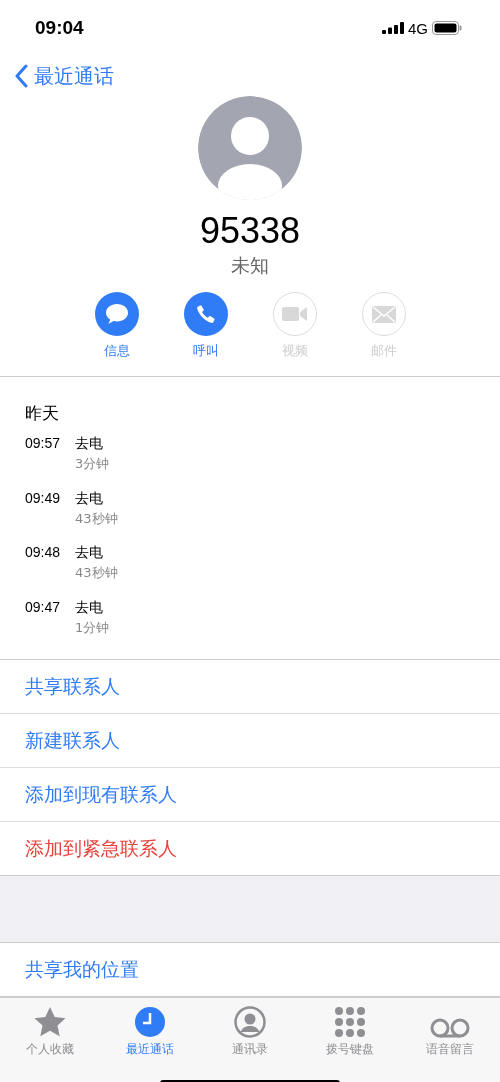 This screenshot has width=500, height=1082. I want to click on chevron-left-icon, so click(21, 76).